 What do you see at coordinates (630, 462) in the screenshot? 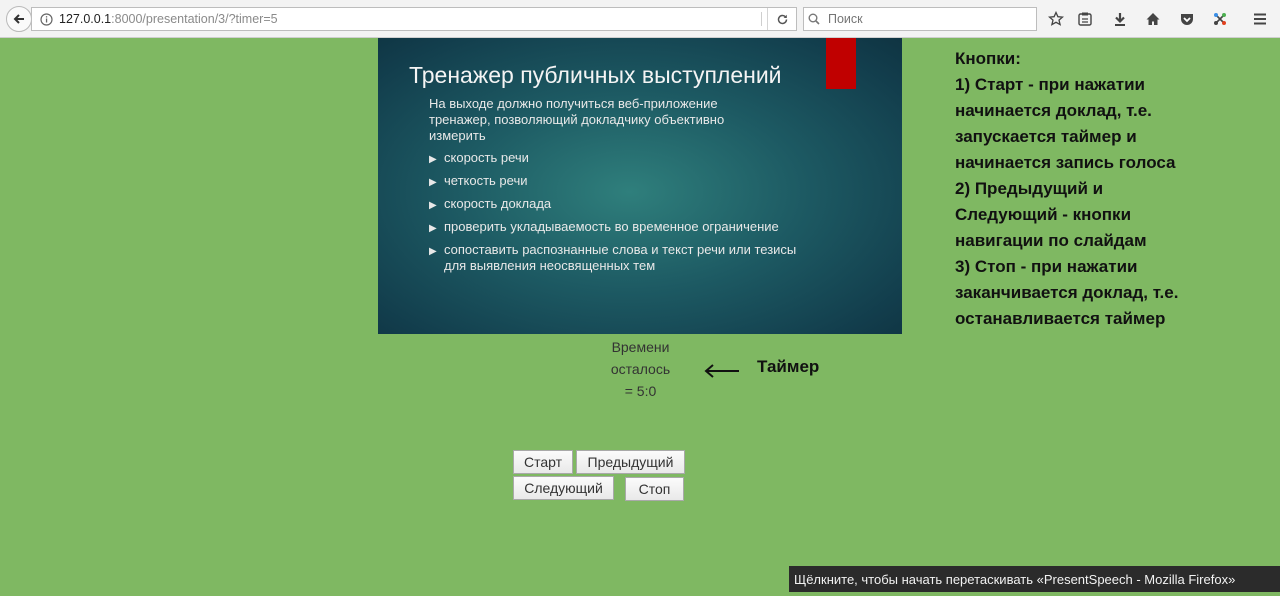
I see `previous-button: Предыдущий` at bounding box center [630, 462].